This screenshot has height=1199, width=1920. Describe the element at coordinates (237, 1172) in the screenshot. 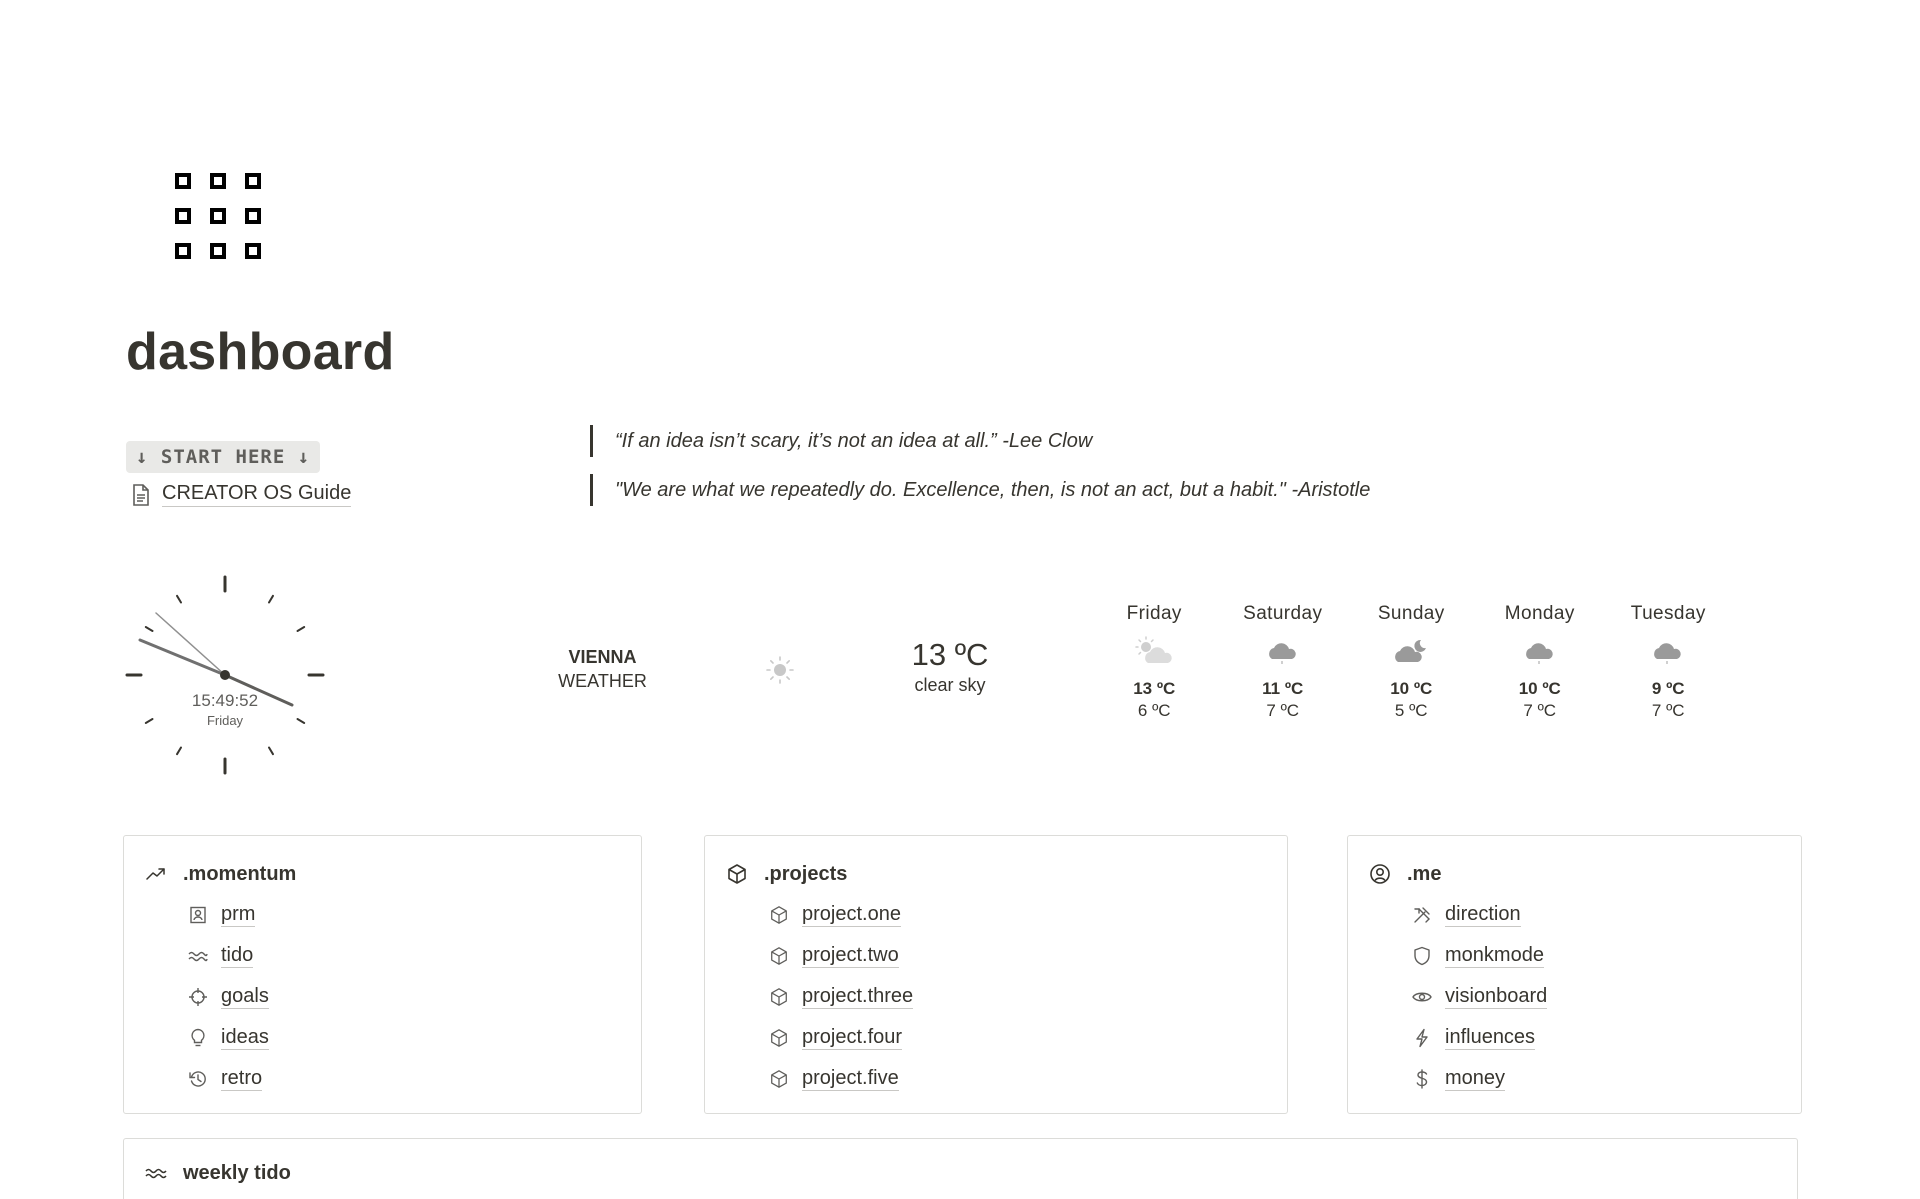

I see `weekly-tido-title: weekly tido` at that location.